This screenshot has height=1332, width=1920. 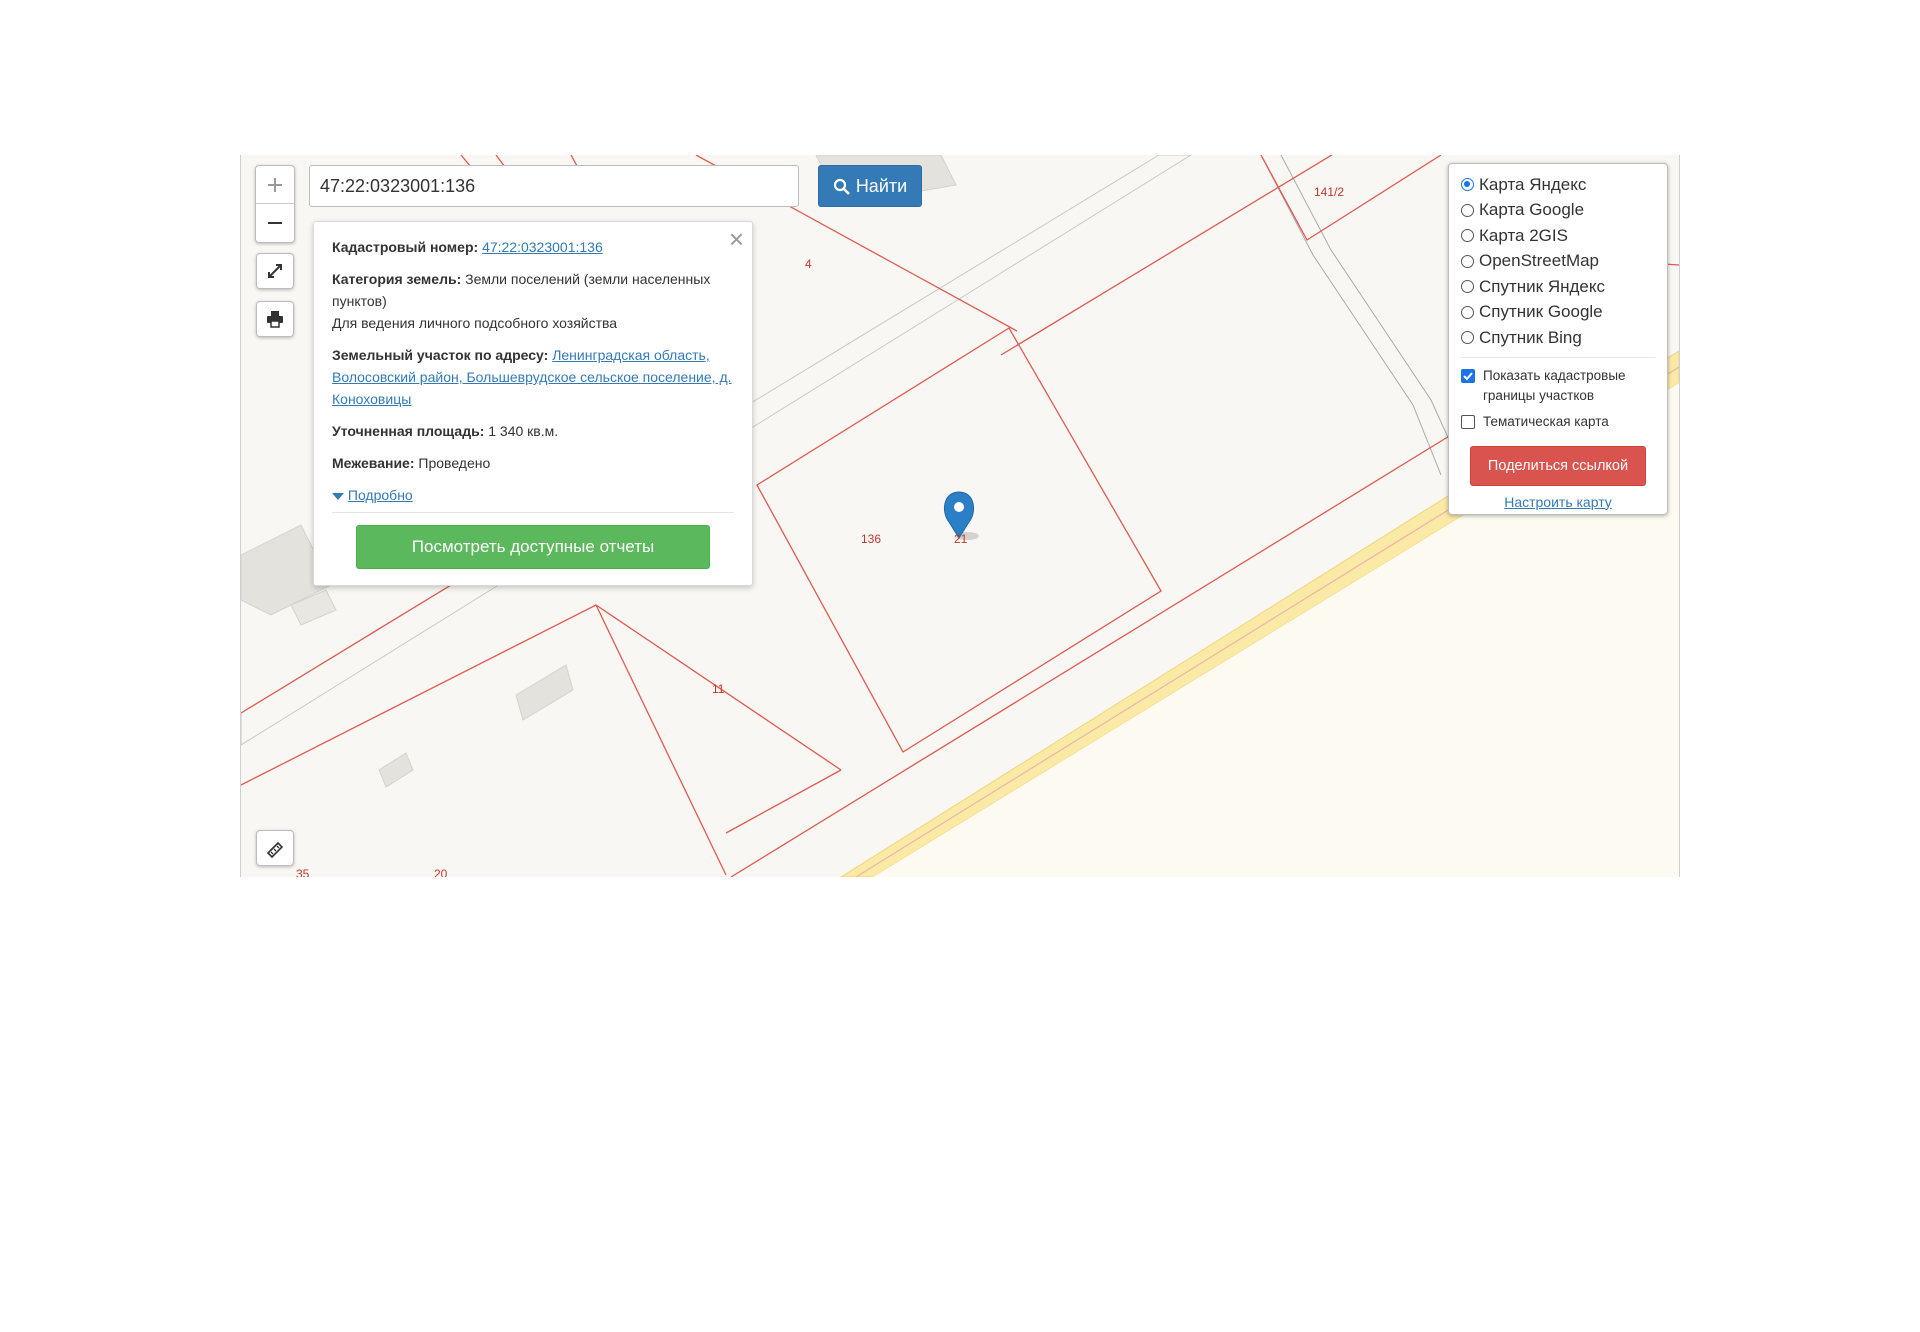 I want to click on caret-down-icon, so click(x=338, y=497).